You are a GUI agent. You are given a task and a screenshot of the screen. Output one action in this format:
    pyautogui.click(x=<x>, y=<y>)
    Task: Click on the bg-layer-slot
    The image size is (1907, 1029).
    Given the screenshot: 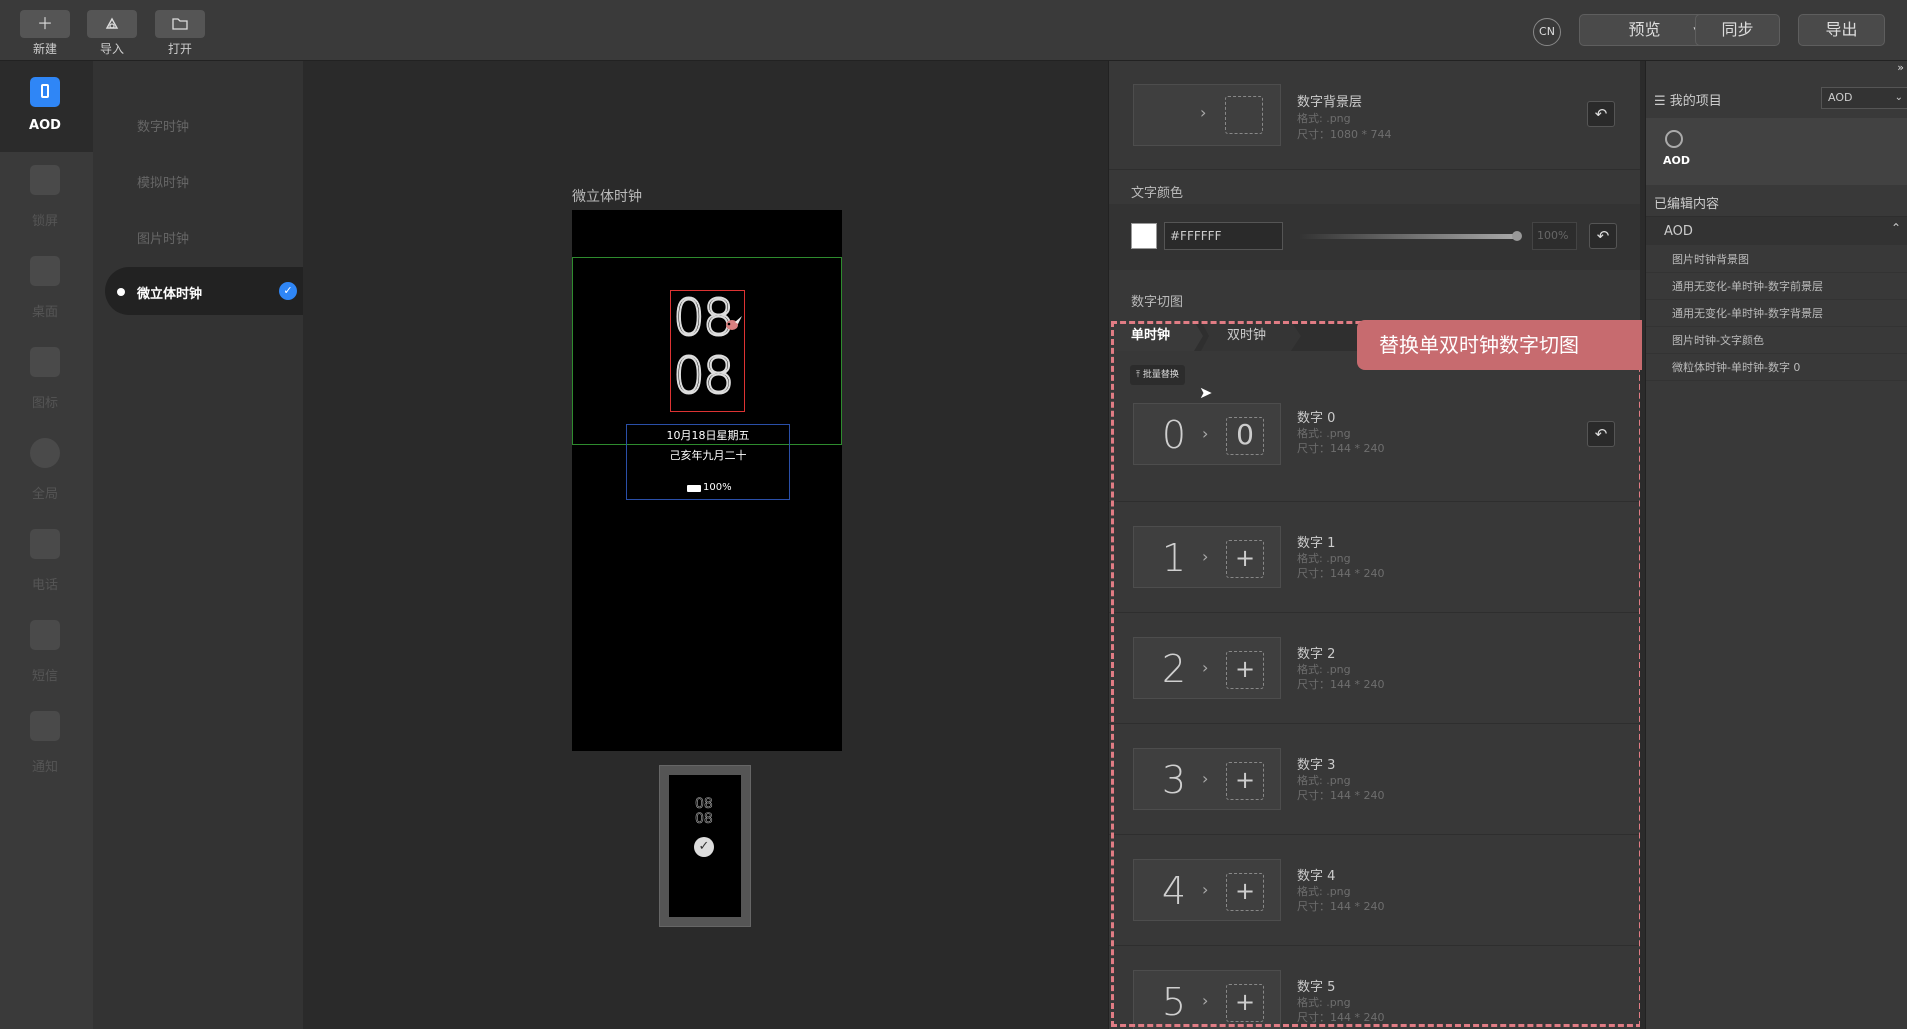 What is the action you would take?
    pyautogui.click(x=1244, y=115)
    